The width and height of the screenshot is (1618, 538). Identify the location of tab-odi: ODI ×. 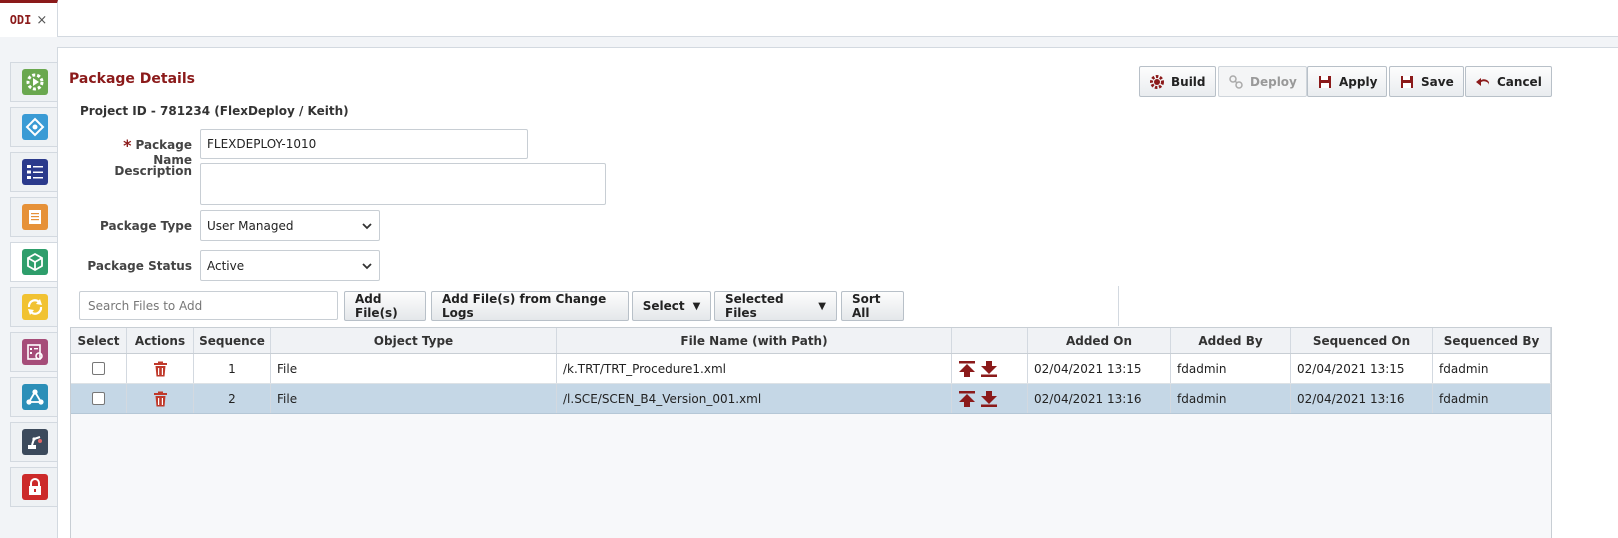
(29, 18).